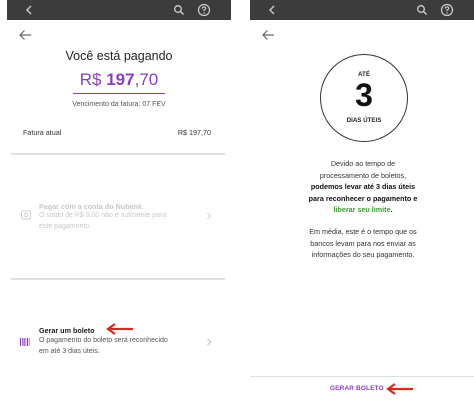 The width and height of the screenshot is (474, 405). I want to click on page-title: Você está pagando, so click(119, 56).